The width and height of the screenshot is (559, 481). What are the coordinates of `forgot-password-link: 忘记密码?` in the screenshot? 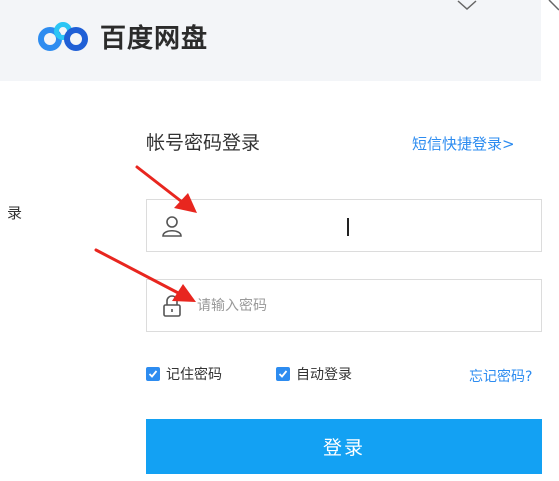 It's located at (500, 376).